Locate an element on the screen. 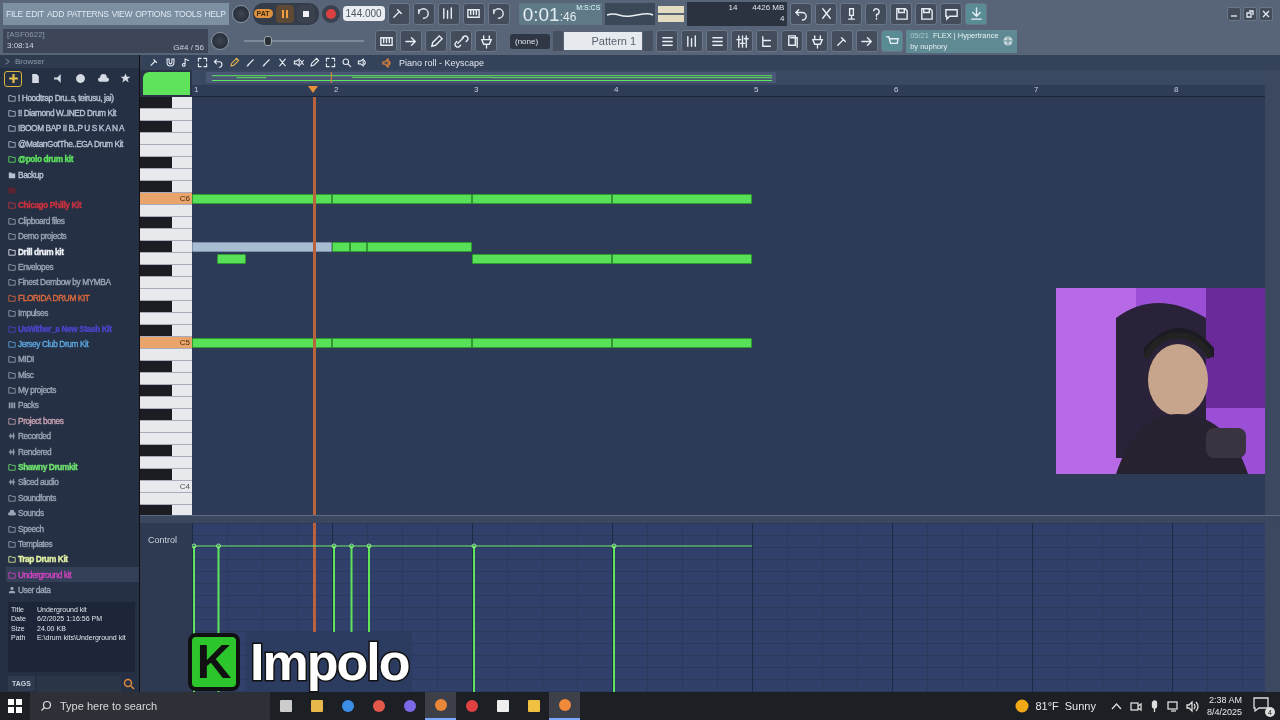 The image size is (1280, 720). browser-item: Packs is located at coordinates (72, 405).